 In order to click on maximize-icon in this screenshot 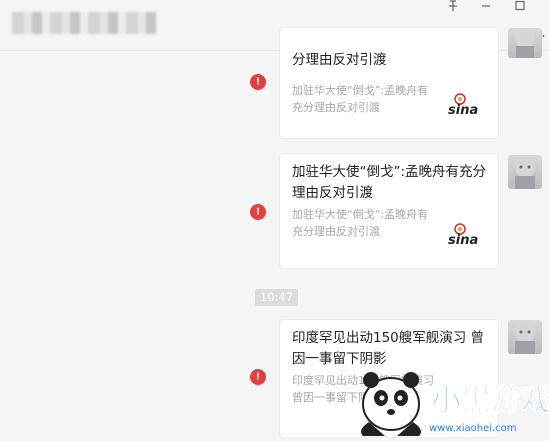, I will do `click(520, 8)`.